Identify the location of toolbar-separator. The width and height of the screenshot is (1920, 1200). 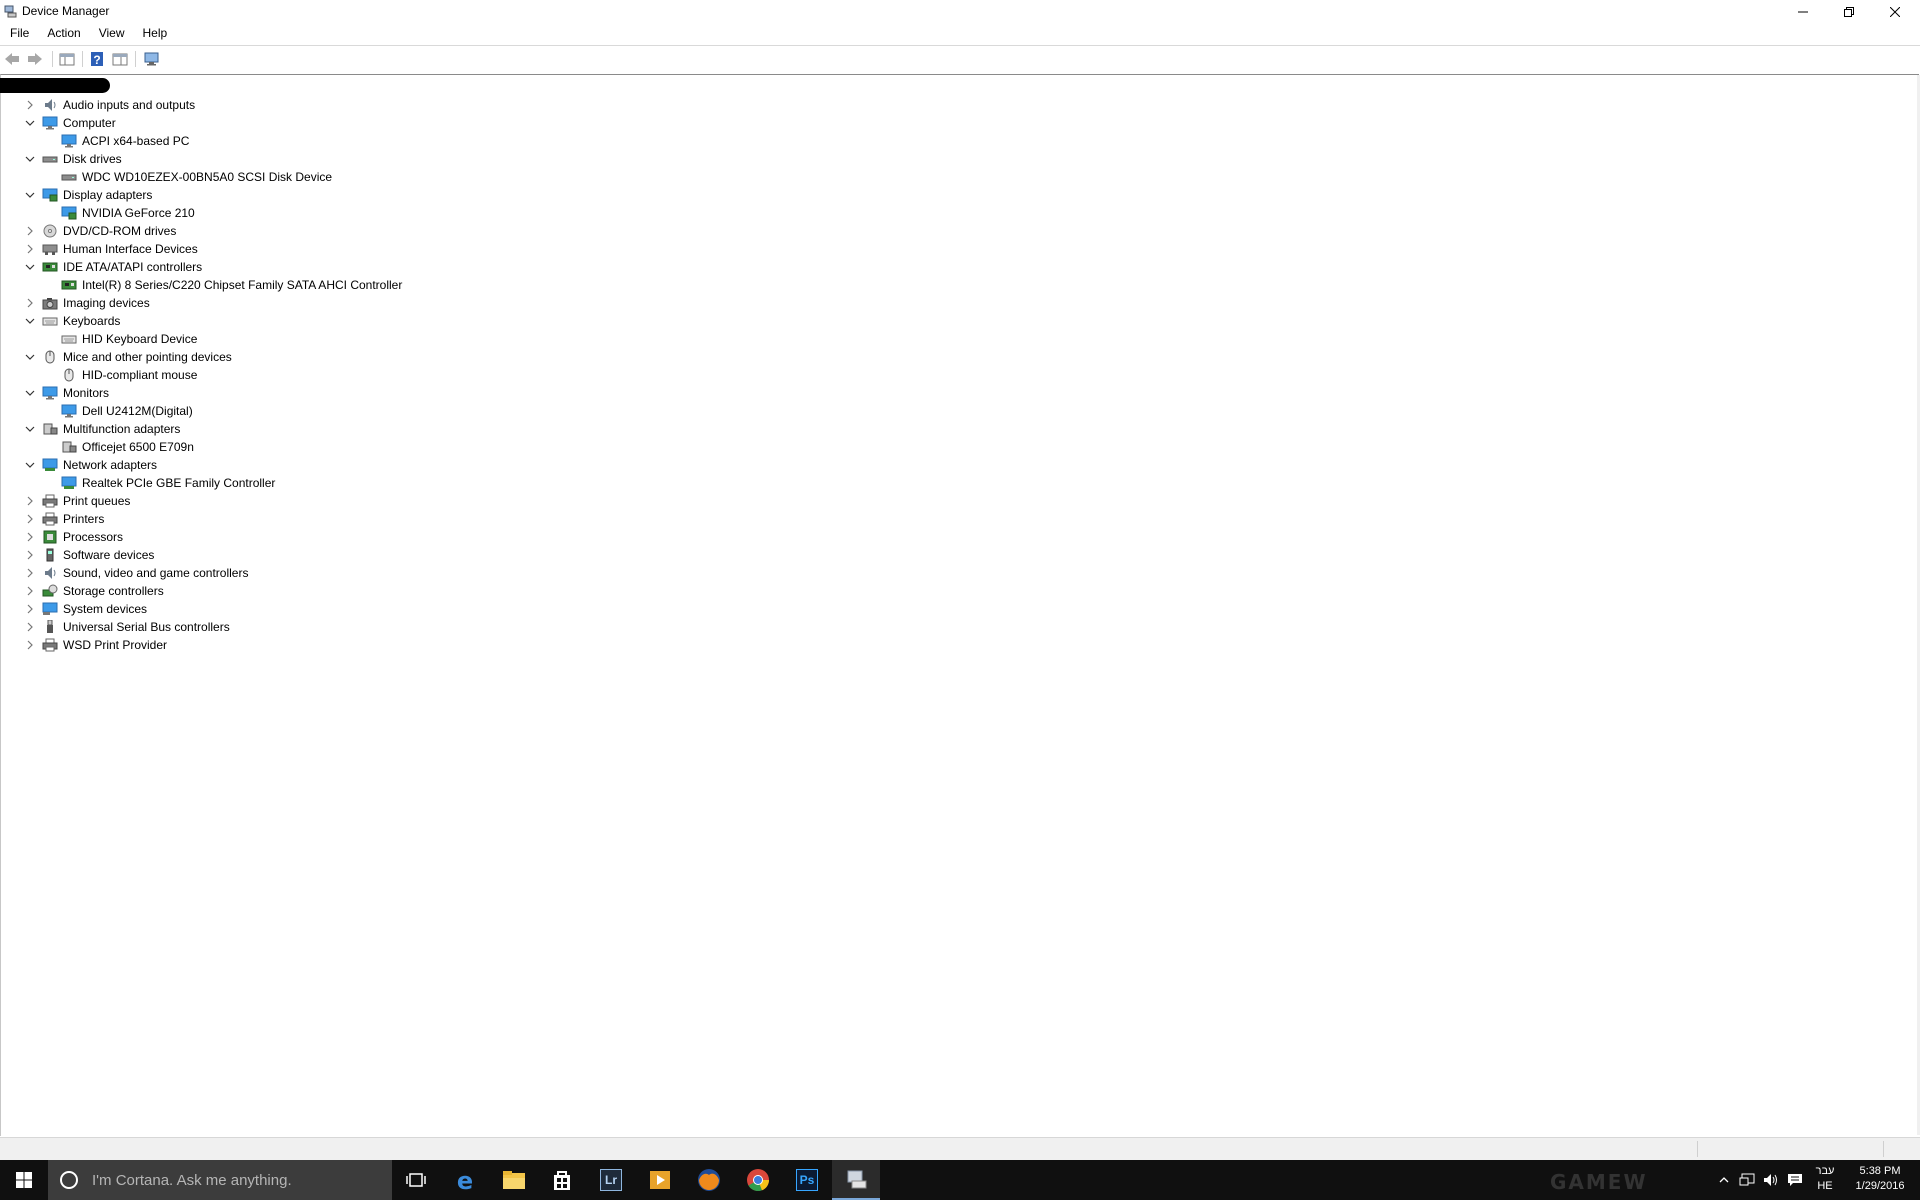
(82, 59).